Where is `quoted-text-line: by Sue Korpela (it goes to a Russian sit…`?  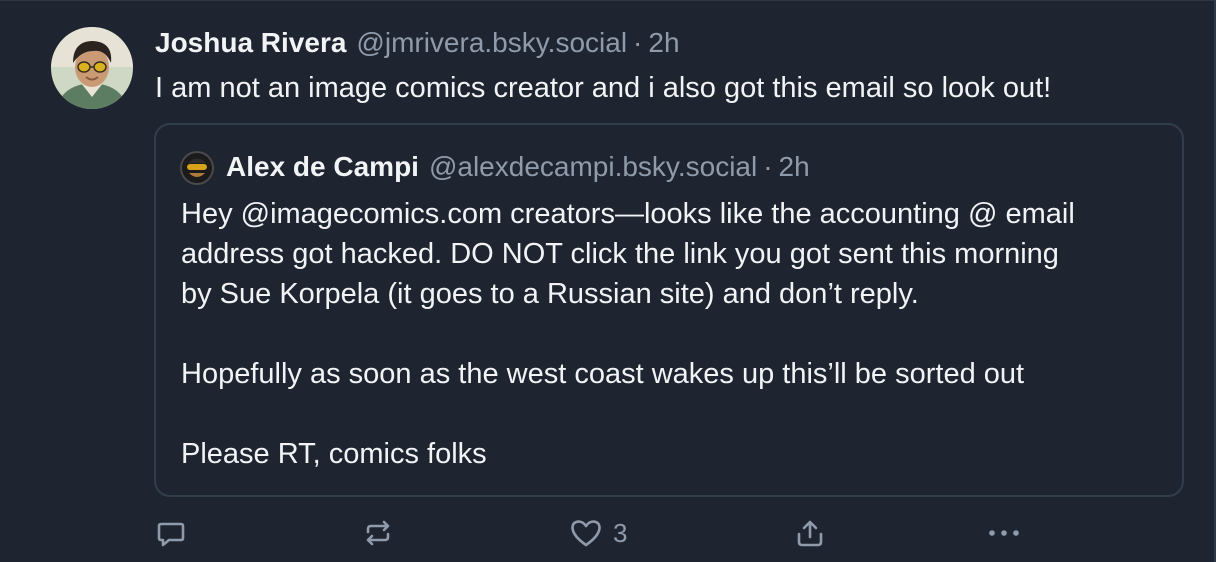 quoted-text-line: by Sue Korpela (it goes to a Russian sit… is located at coordinates (550, 294).